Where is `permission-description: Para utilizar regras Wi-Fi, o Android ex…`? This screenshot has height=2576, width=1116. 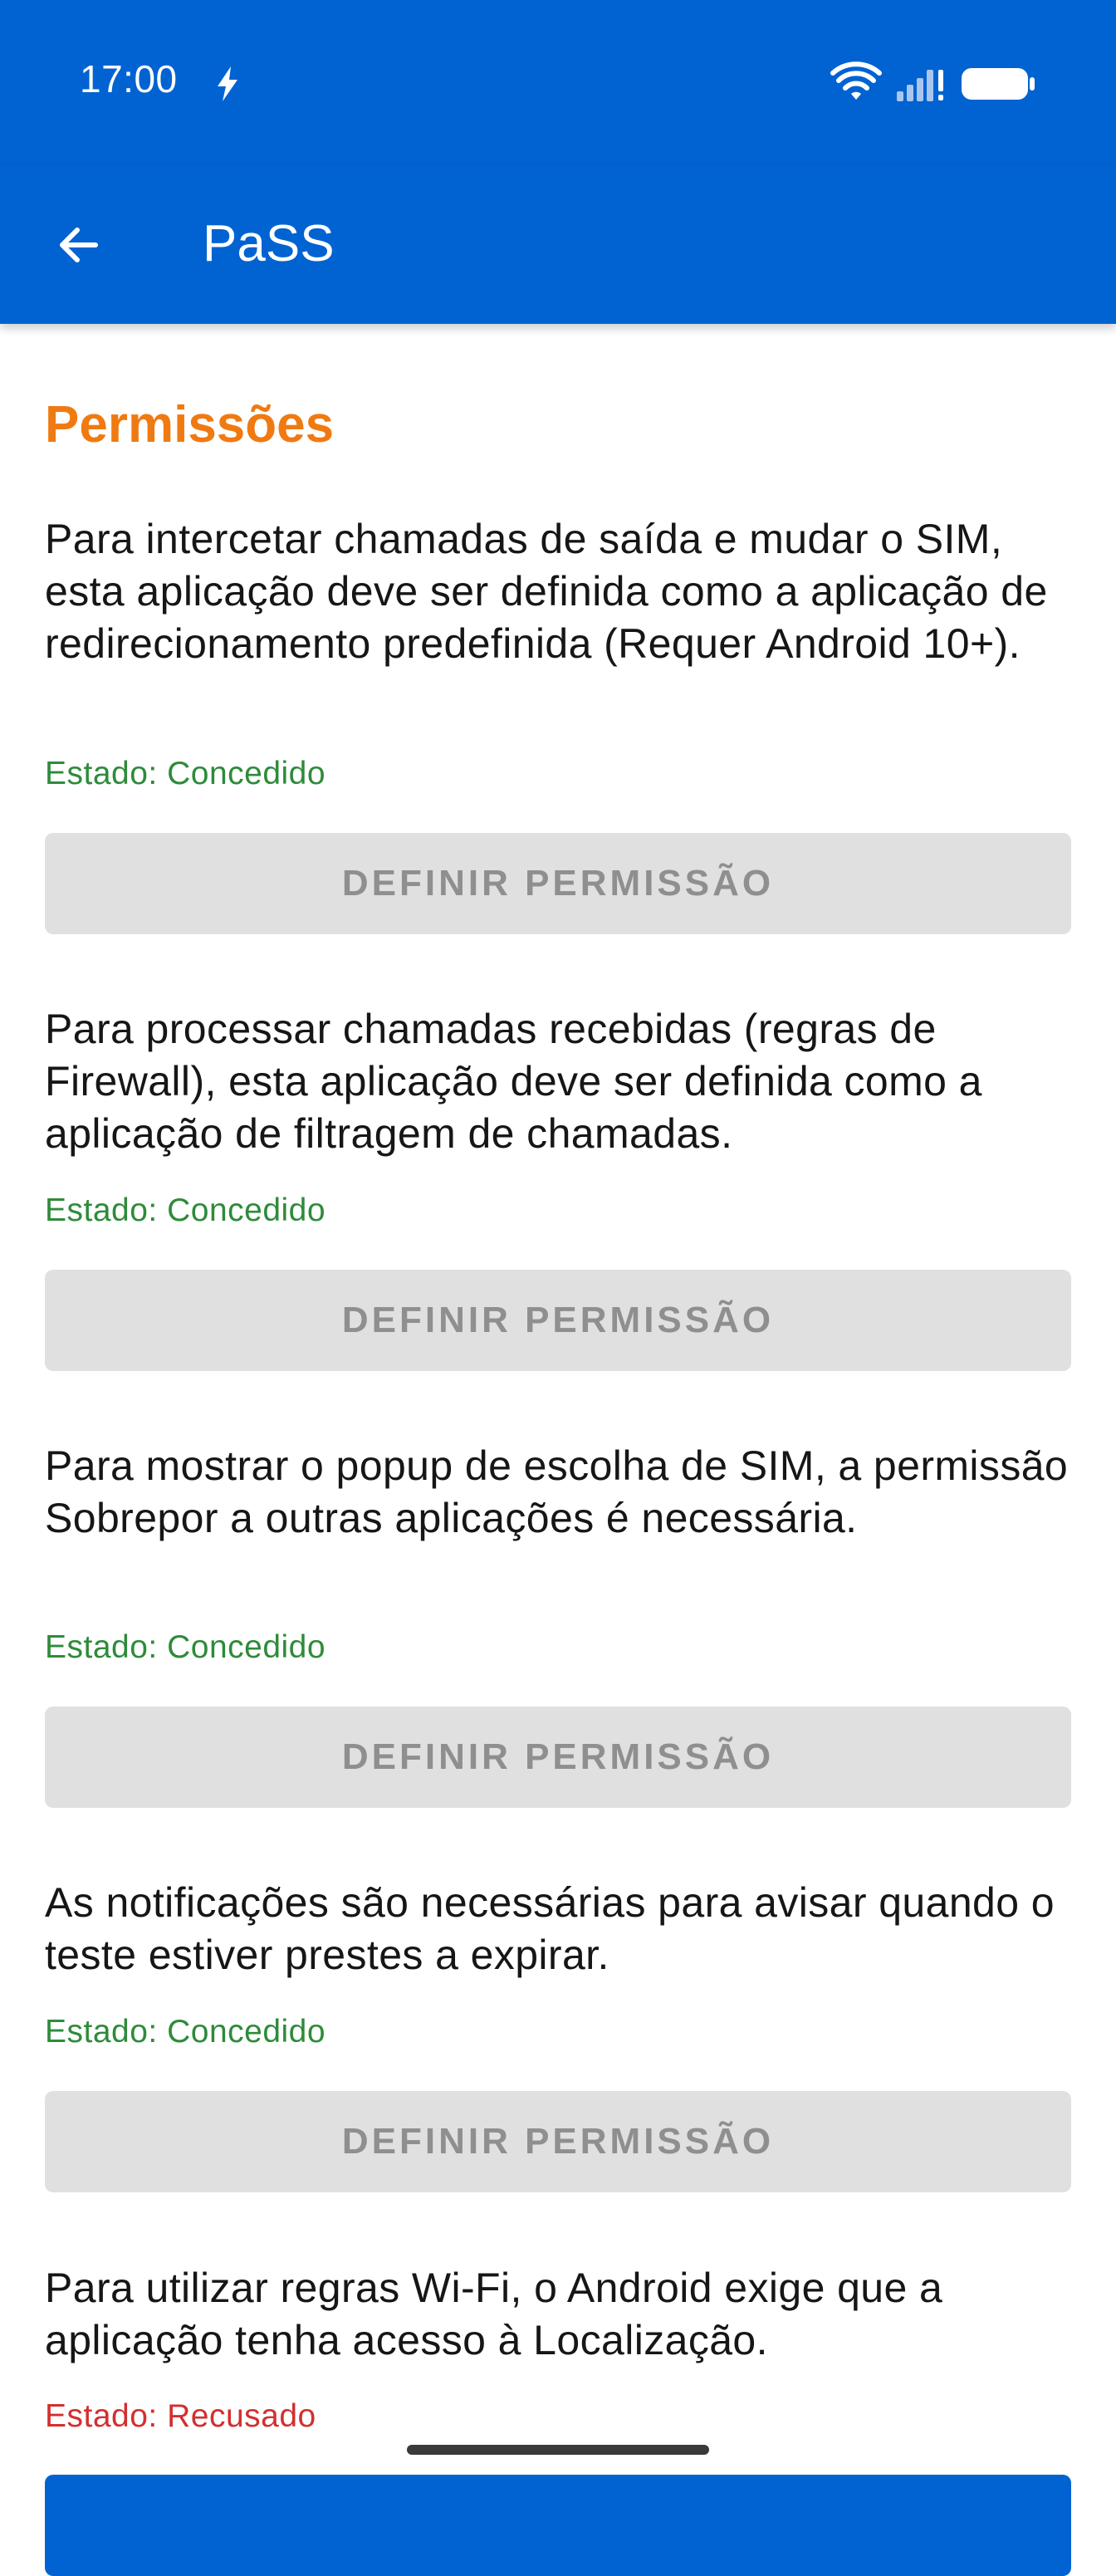 permission-description: Para utilizar regras Wi-Fi, o Android ex… is located at coordinates (494, 2314).